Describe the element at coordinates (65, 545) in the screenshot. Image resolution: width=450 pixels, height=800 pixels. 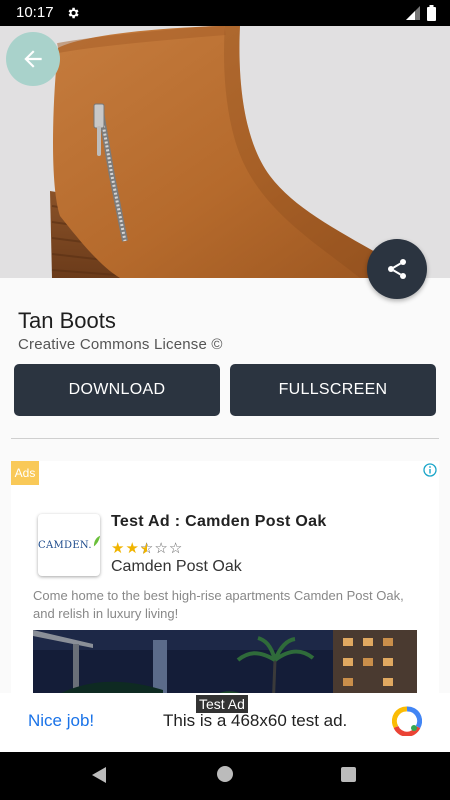
I see `advertiser-logo-text: CAMDEN.` at that location.